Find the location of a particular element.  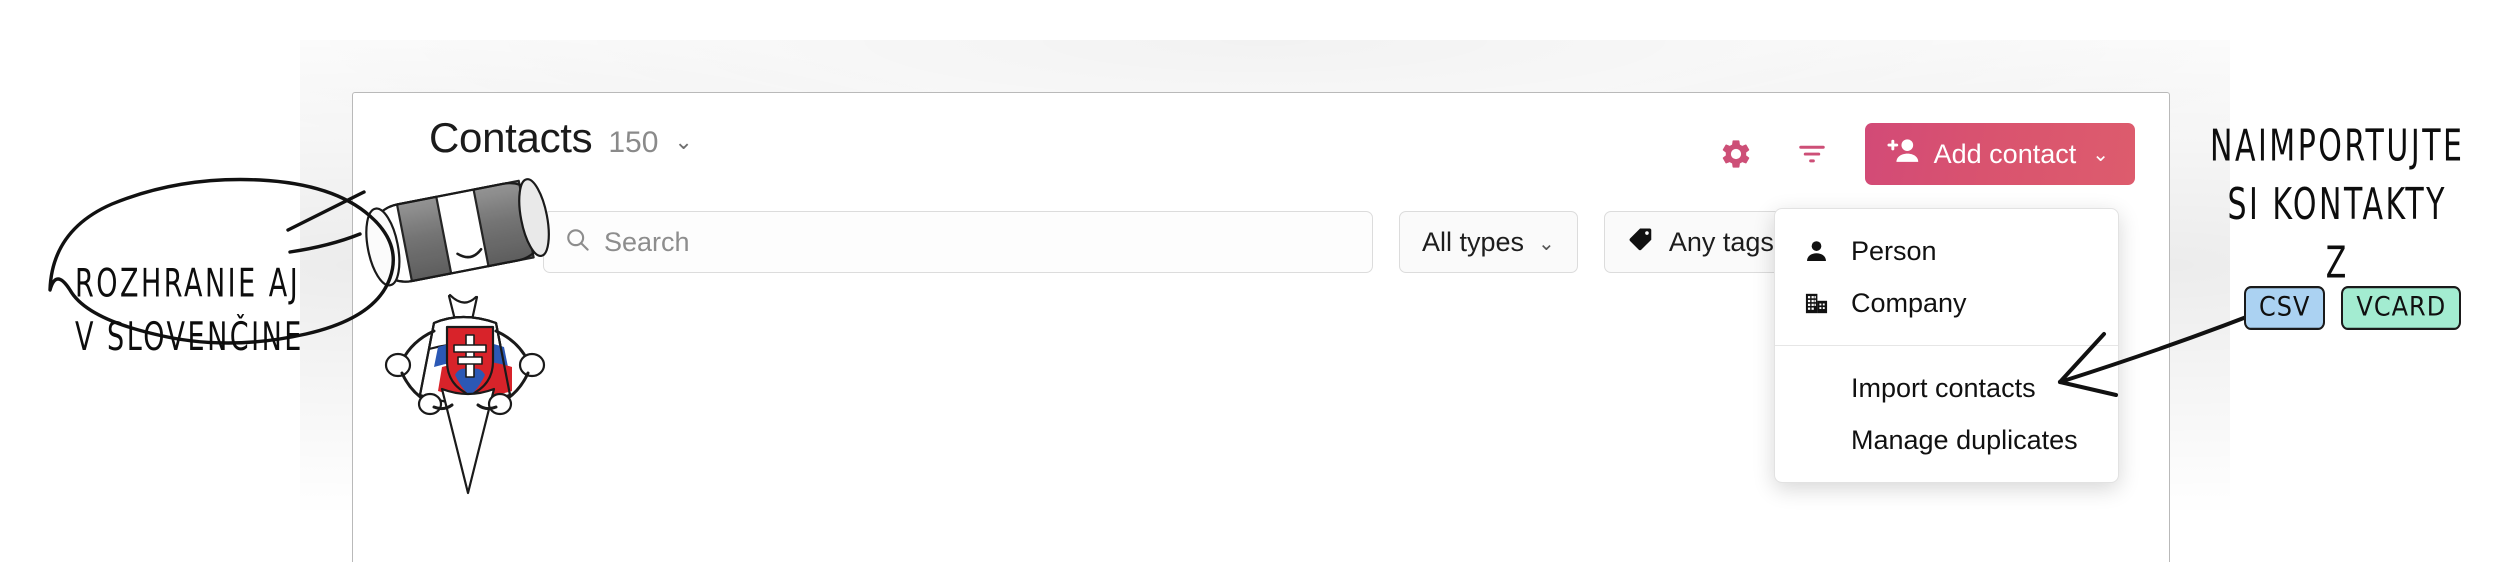

search-input is located at coordinates (954, 242).